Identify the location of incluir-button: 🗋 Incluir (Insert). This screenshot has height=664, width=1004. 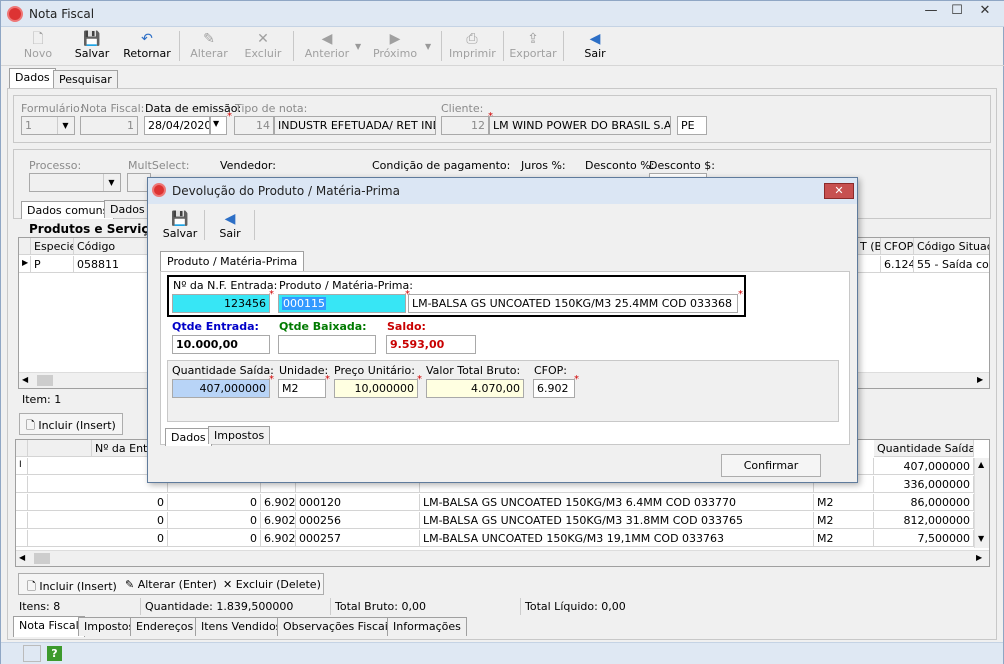
(72, 587).